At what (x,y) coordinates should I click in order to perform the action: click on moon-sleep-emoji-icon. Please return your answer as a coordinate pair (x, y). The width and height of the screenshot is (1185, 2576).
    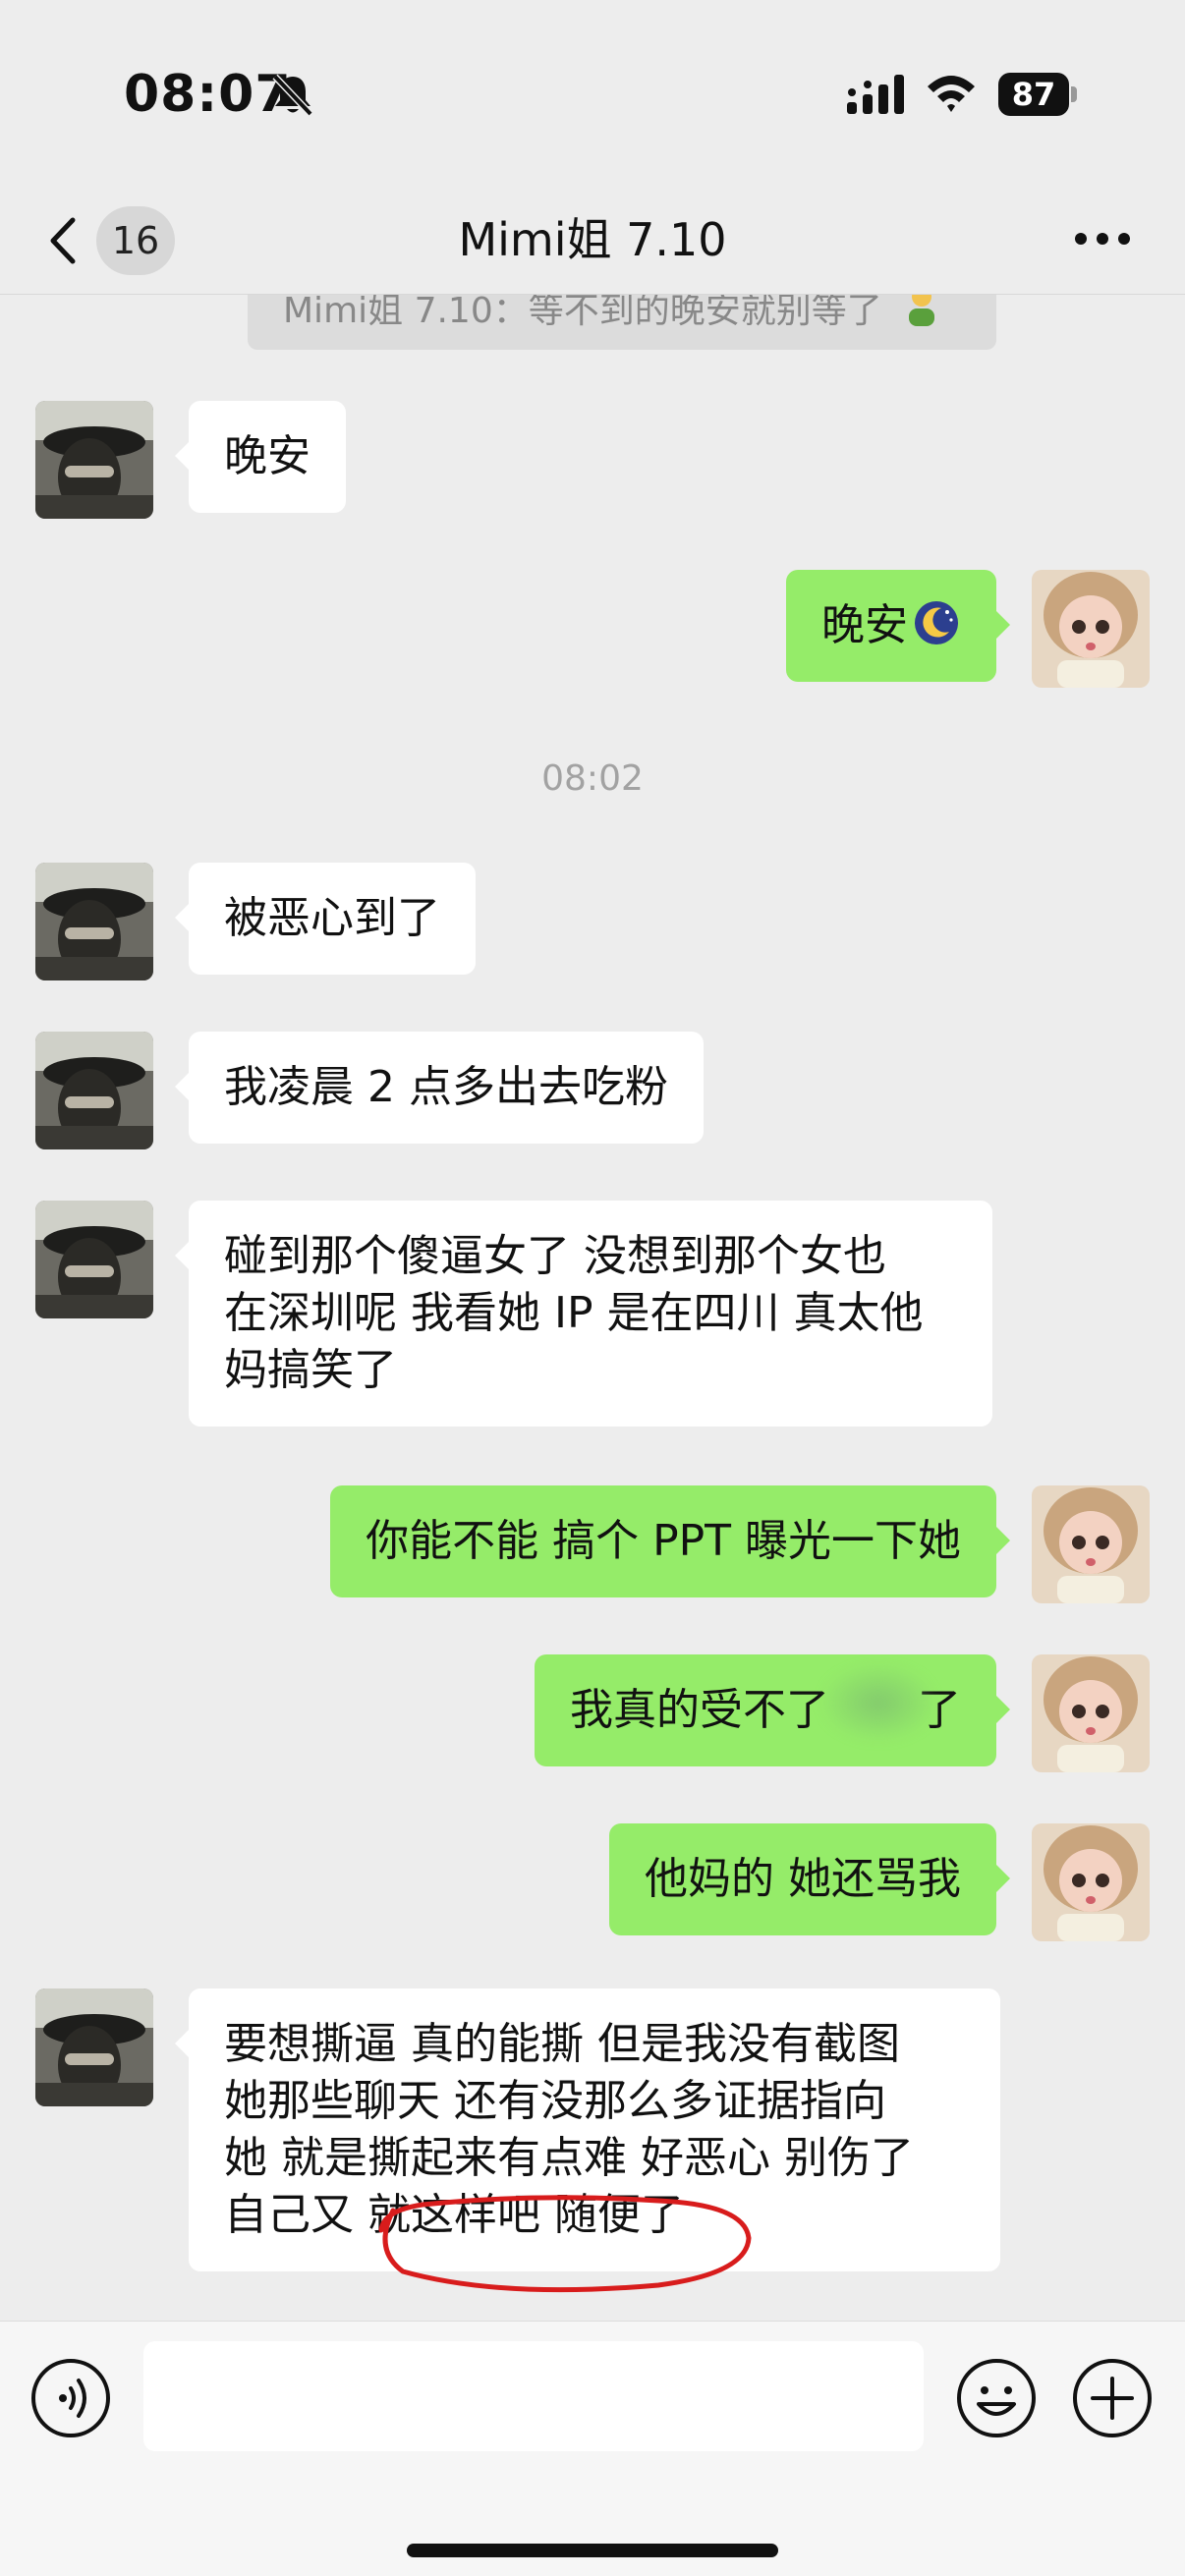
    Looking at the image, I should click on (937, 622).